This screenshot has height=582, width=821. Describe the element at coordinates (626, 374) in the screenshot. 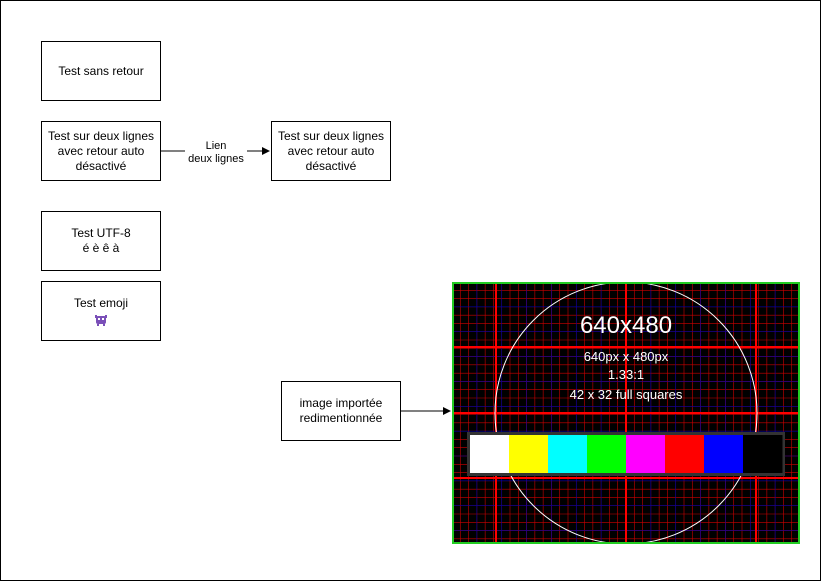

I see `test-card-ratio: 1.33:1` at that location.